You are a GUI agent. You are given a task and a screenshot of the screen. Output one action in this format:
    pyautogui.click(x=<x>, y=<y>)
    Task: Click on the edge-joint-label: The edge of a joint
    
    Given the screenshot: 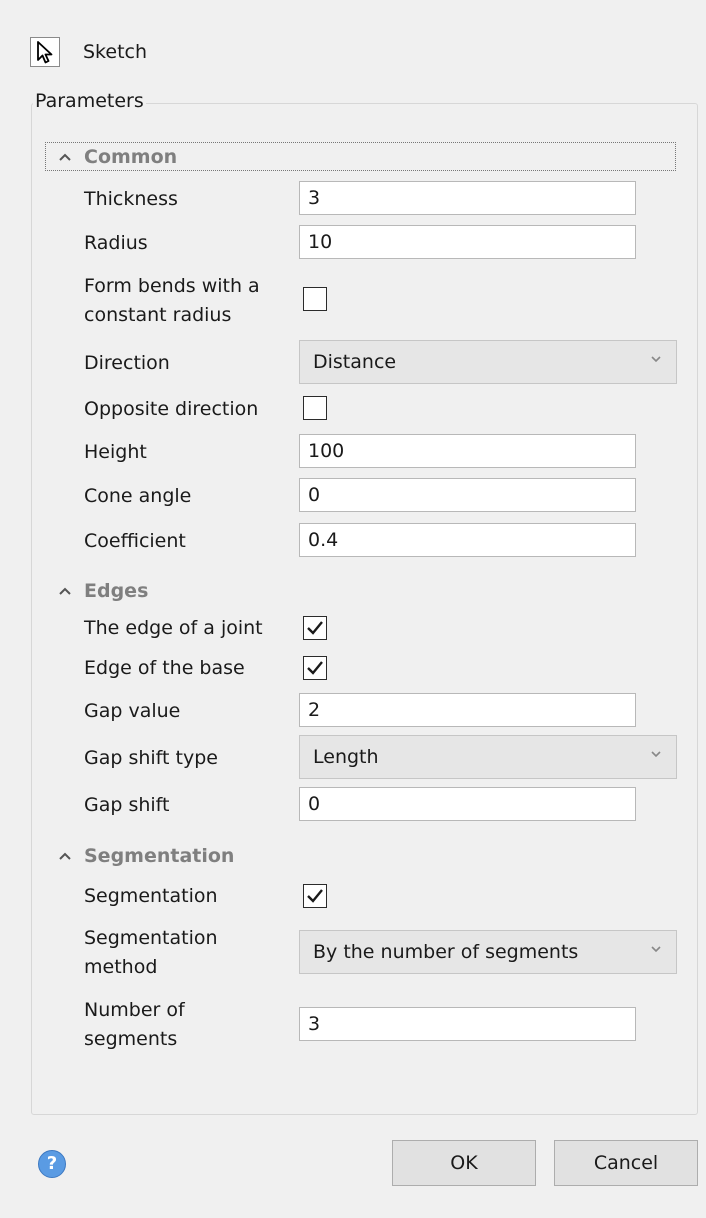 What is the action you would take?
    pyautogui.click(x=173, y=628)
    